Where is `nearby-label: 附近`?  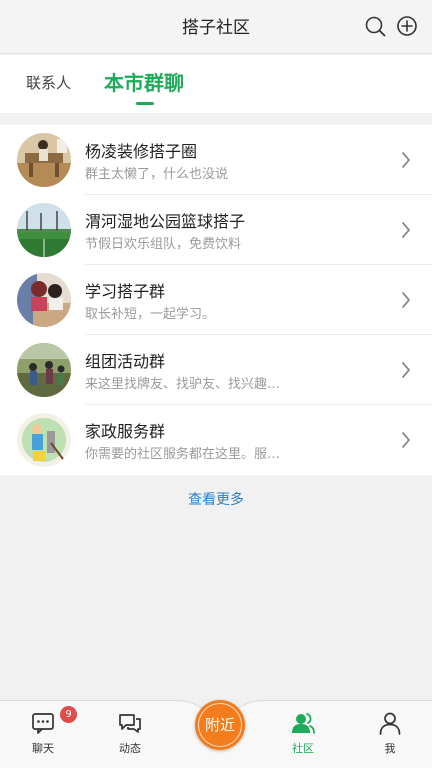
nearby-label: 附近 is located at coordinates (219, 725).